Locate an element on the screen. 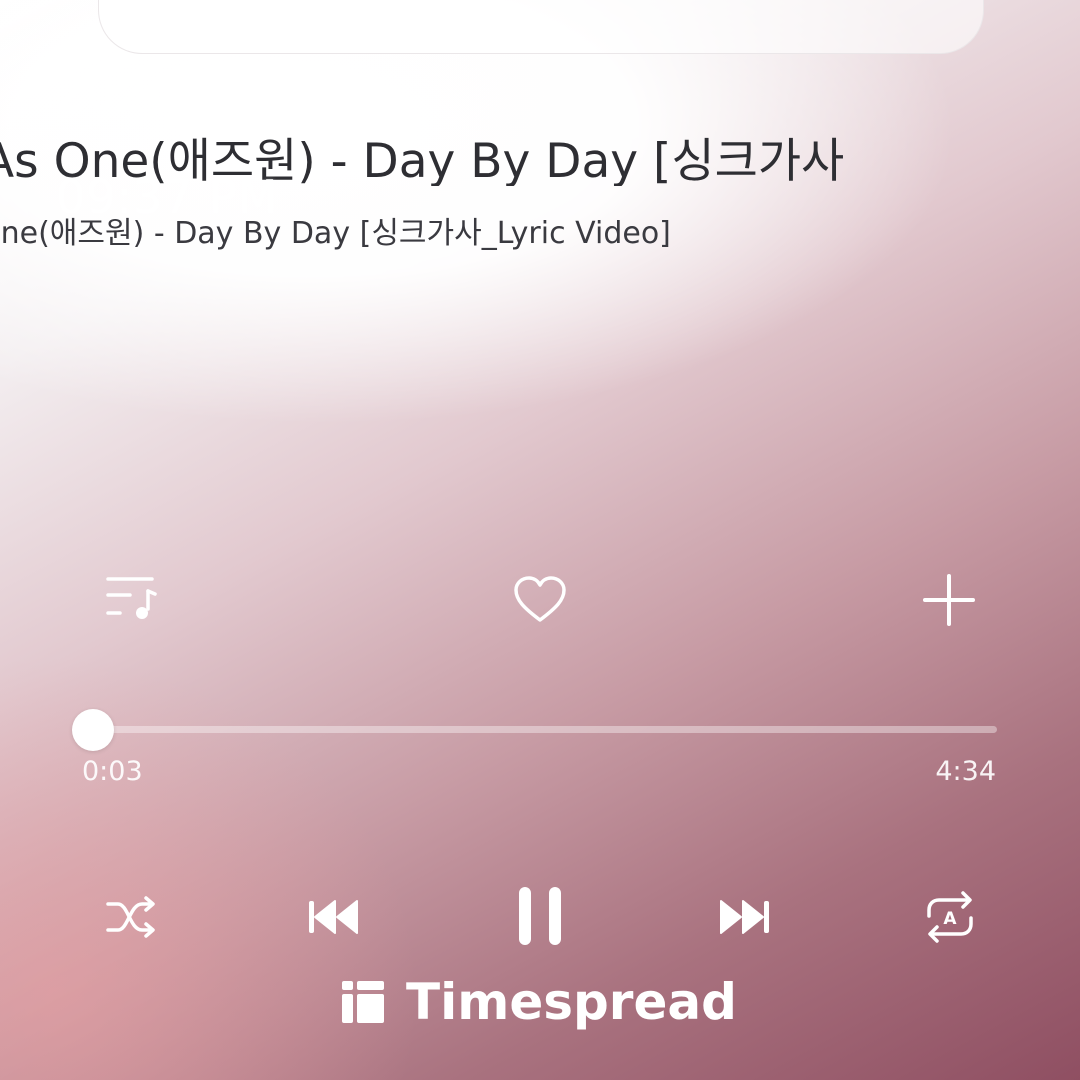 The width and height of the screenshot is (1080, 1080). total-time: 4:34 is located at coordinates (965, 771).